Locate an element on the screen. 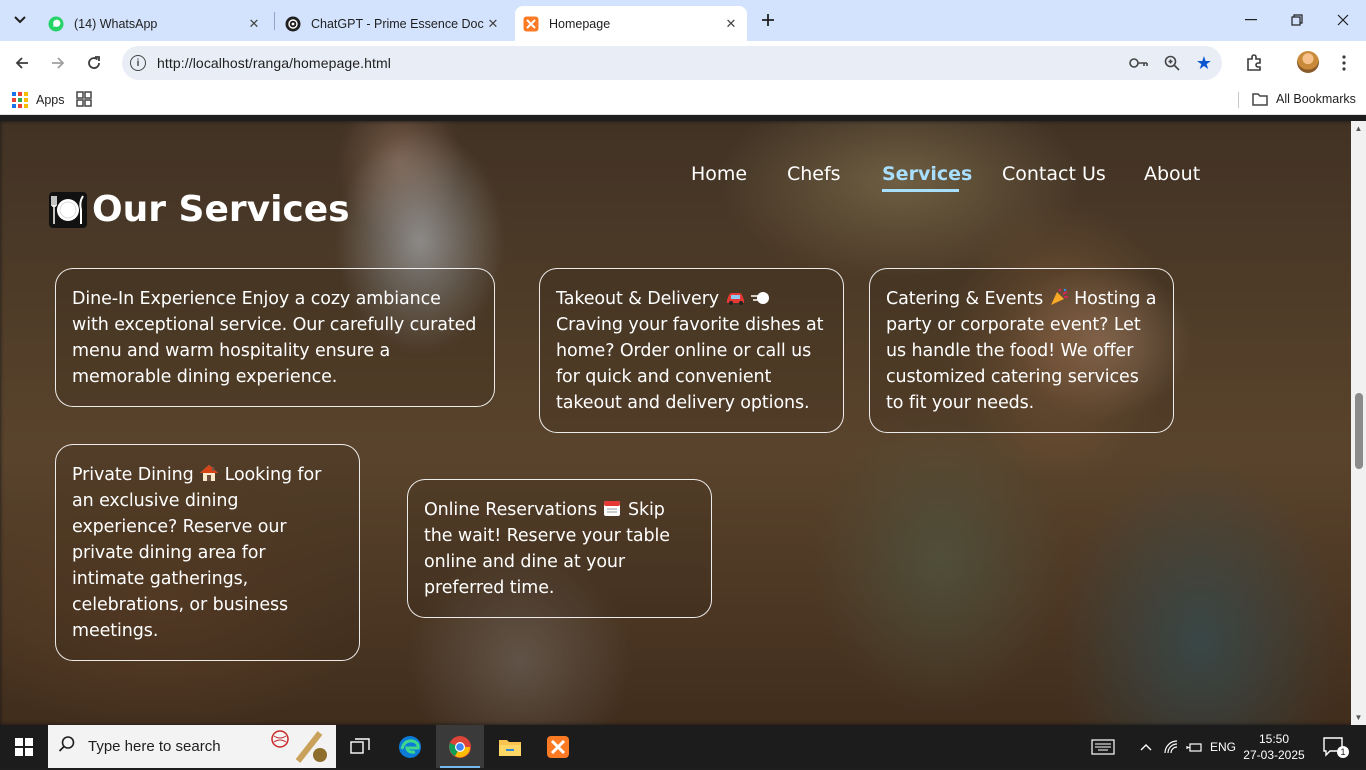 This screenshot has height=770, width=1366. battery-plug-icon is located at coordinates (1194, 746).